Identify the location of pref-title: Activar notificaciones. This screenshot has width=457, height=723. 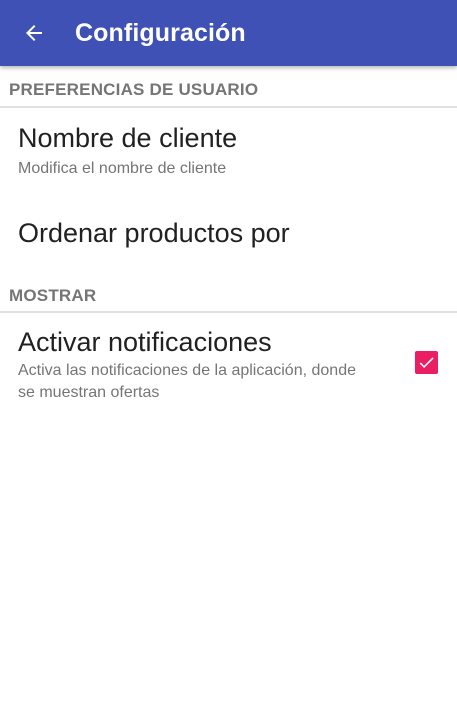
(145, 342).